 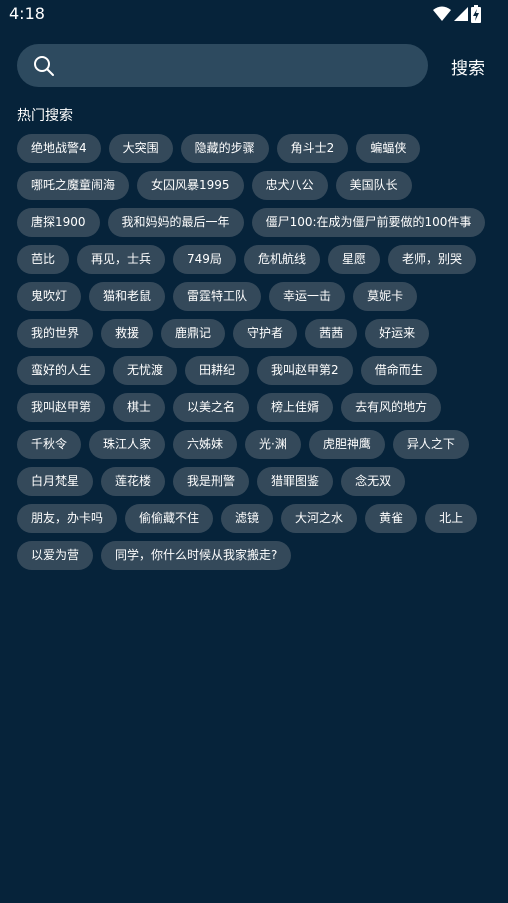 I want to click on hot-search-tag: 念无双, so click(x=373, y=481).